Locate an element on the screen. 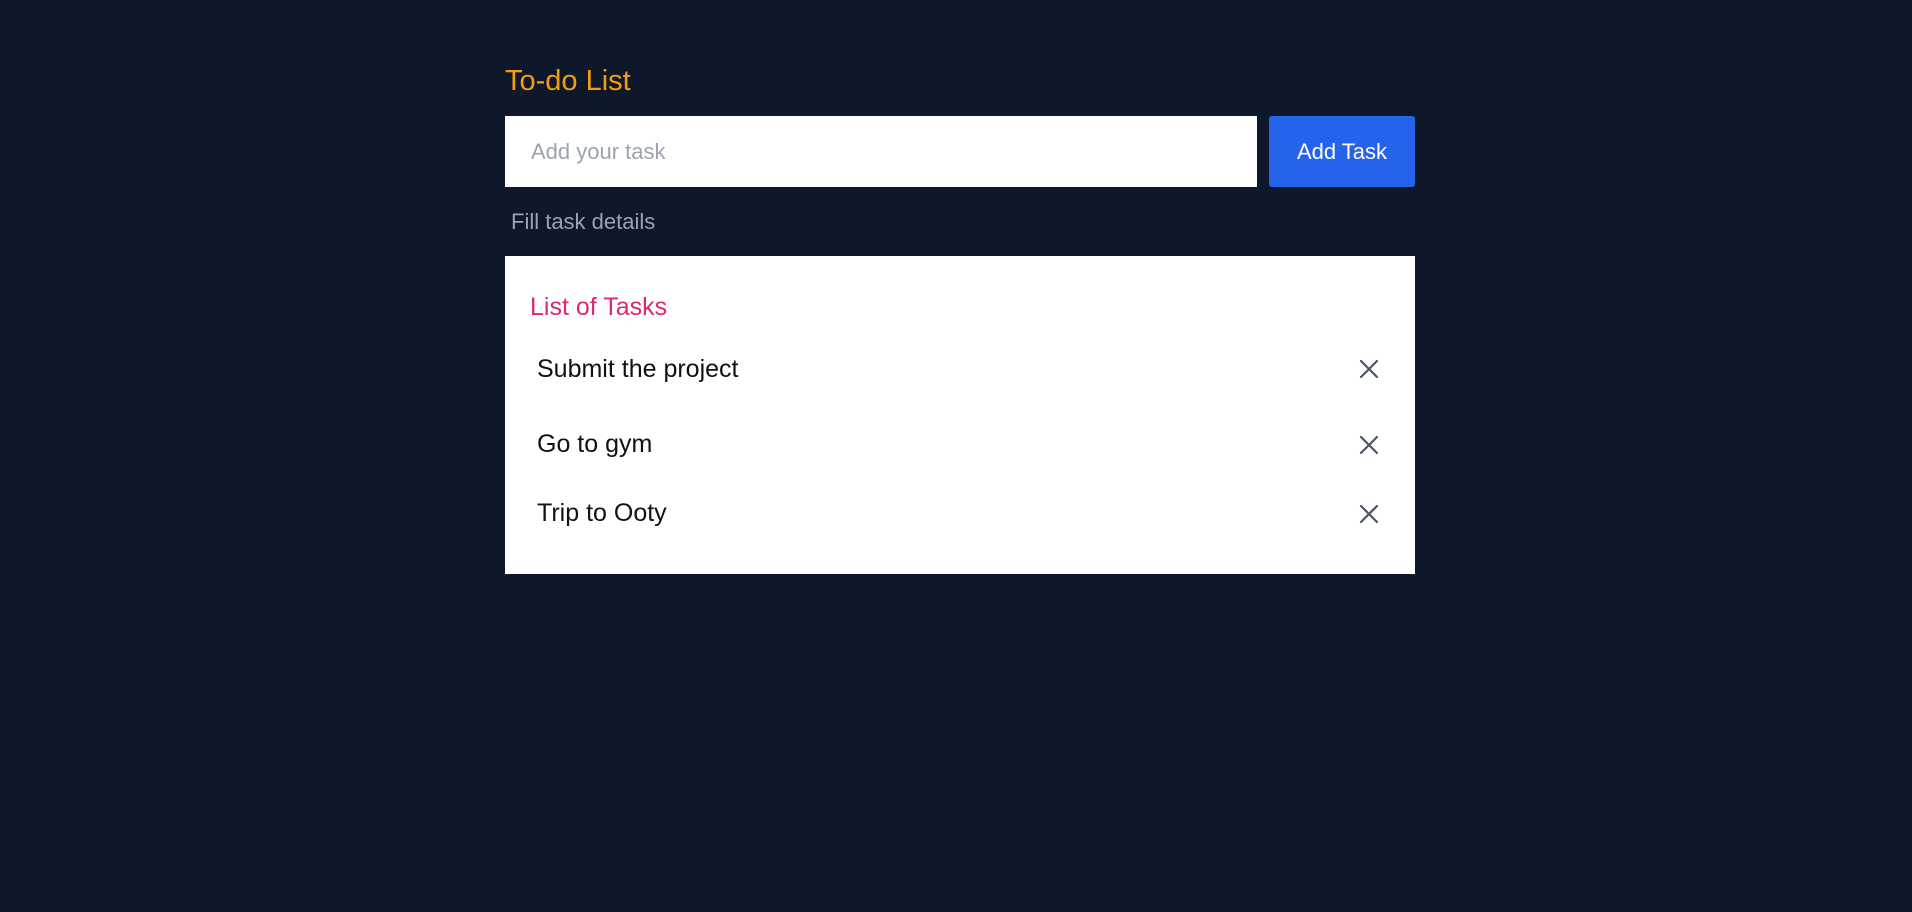  task-item: Go to gym is located at coordinates (960, 444).